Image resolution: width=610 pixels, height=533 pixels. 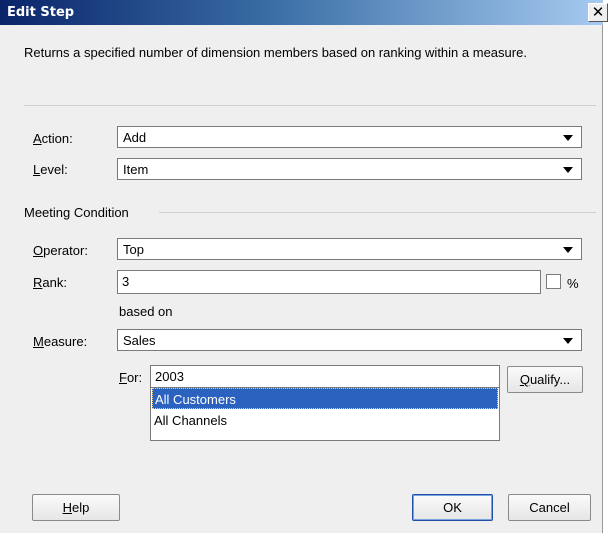 I want to click on measure-dropdown: Sales, so click(x=349, y=340).